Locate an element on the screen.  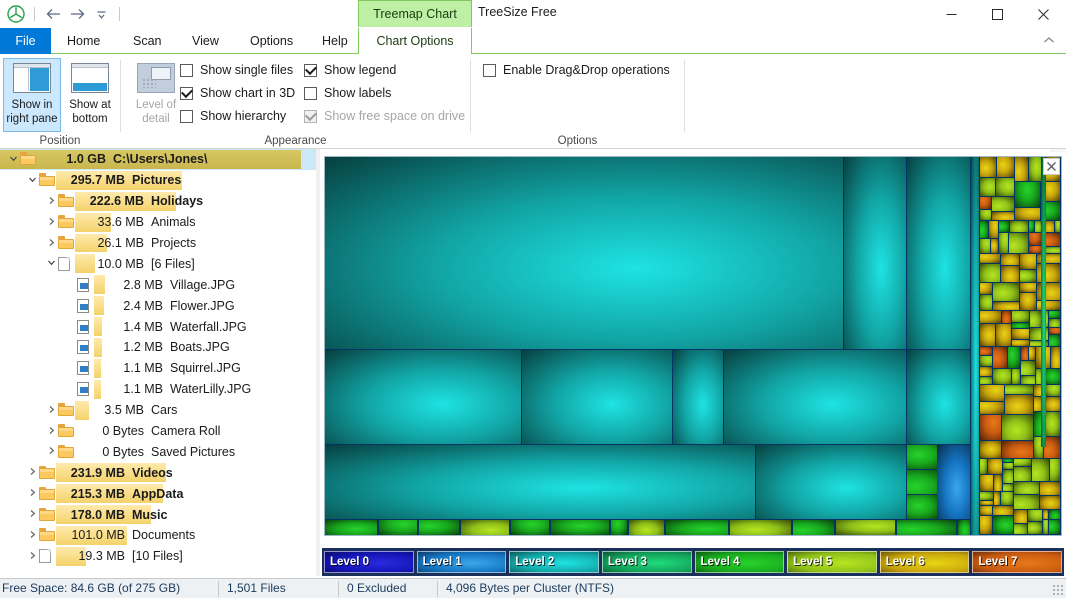
tree-row: 215.3 MB AppData is located at coordinates (158, 493).